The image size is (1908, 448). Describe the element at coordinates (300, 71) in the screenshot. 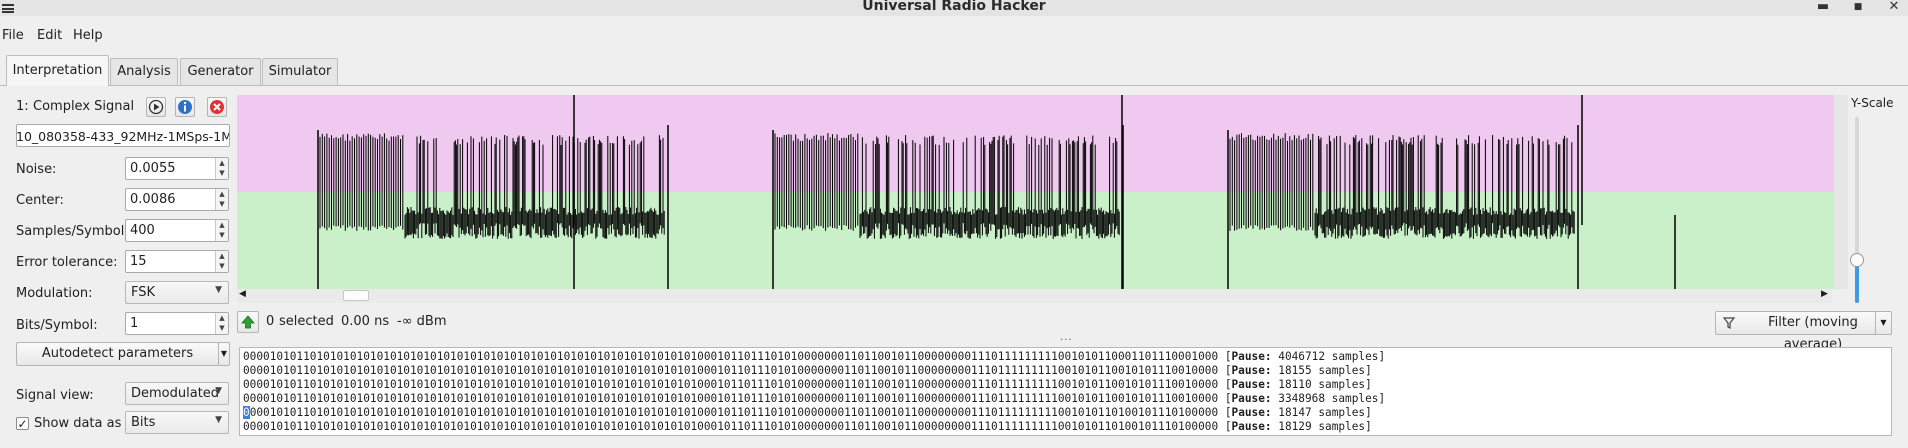

I see `tab-simulator: Simulator` at that location.